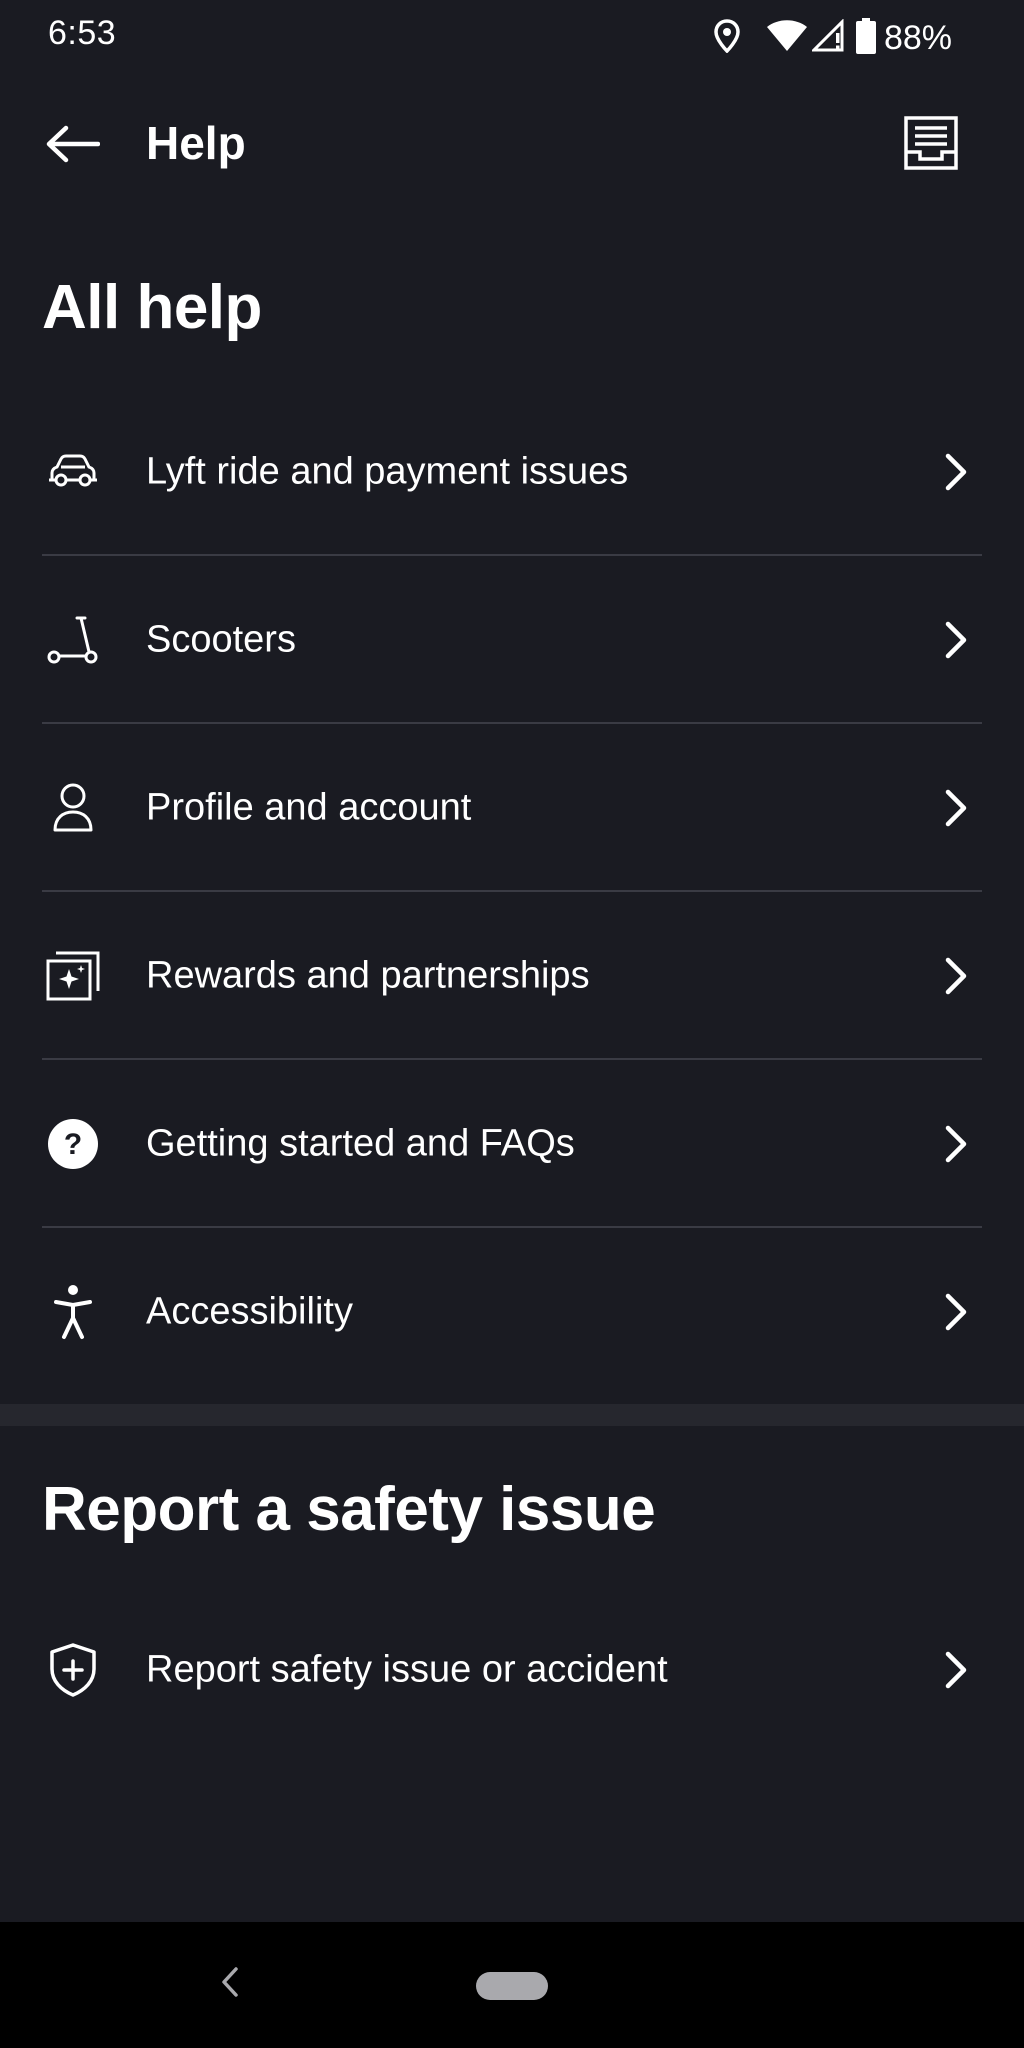 The height and width of the screenshot is (2048, 1024). What do you see at coordinates (73, 640) in the screenshot?
I see `scooter-icon` at bounding box center [73, 640].